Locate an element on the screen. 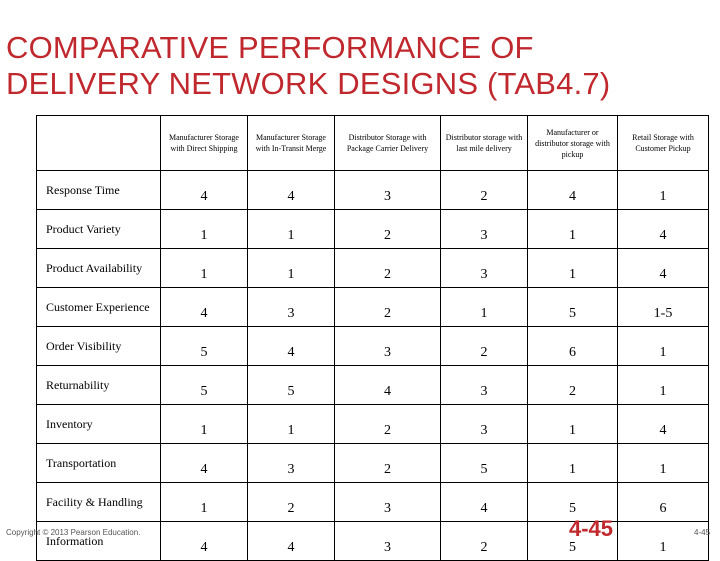  table-row: Product Variety 1 1 2 3 1 4 is located at coordinates (372, 229).